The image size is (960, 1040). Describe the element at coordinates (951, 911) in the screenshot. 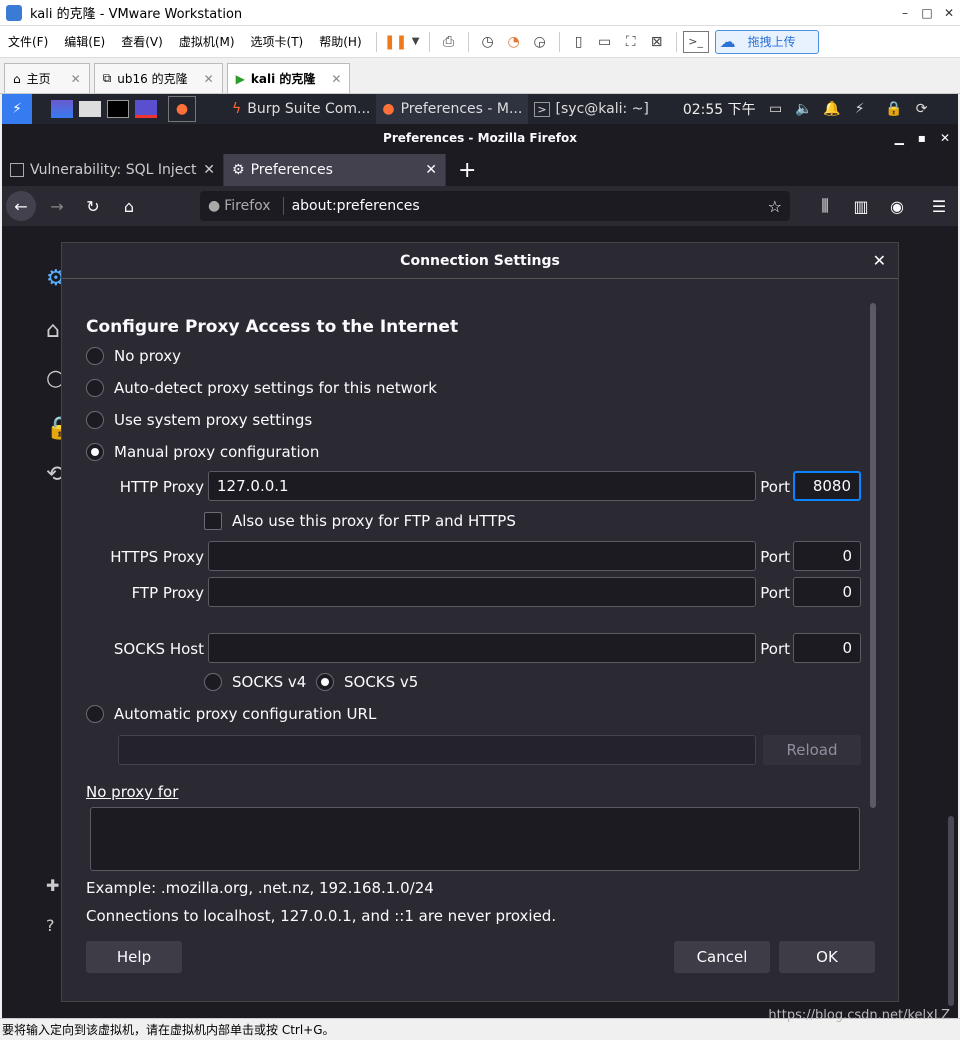

I see `page-scrollbar` at that location.